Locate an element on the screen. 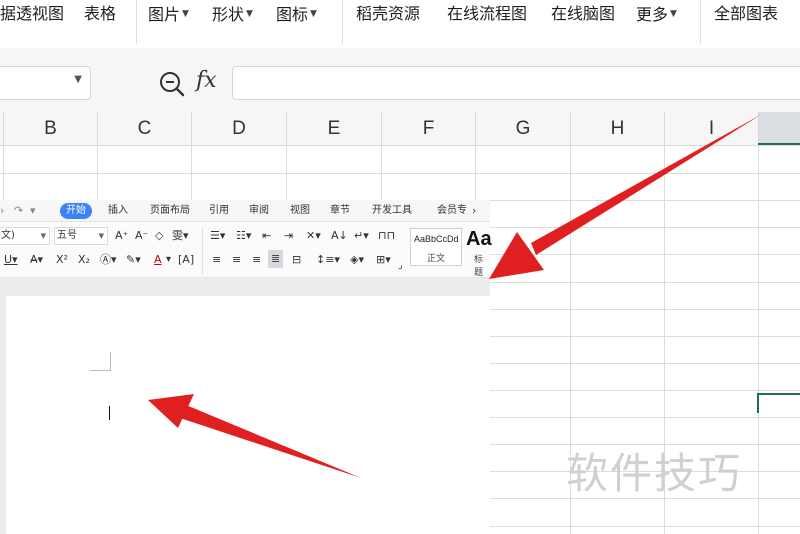  tab-stops-icon: ⊓⊓ is located at coordinates (386, 236).